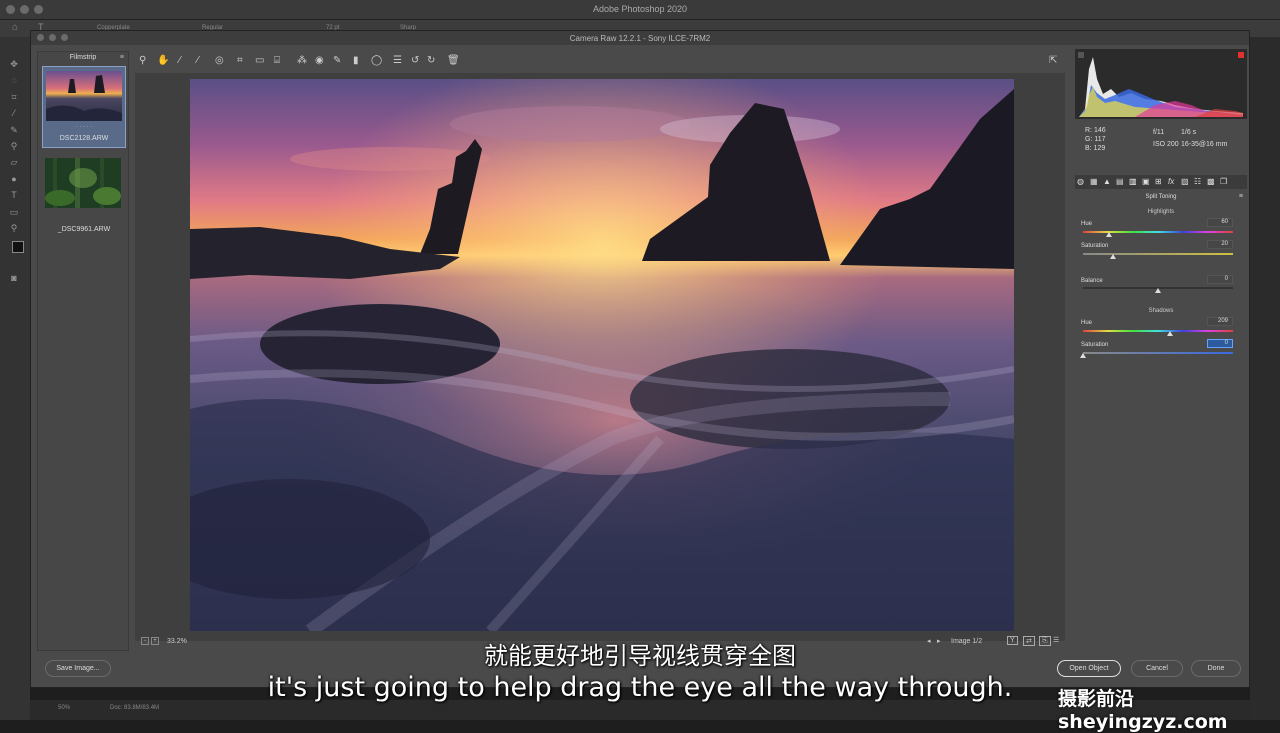  What do you see at coordinates (84, 138) in the screenshot?
I see `thumbnail-filename: DSC2128.ARW` at bounding box center [84, 138].